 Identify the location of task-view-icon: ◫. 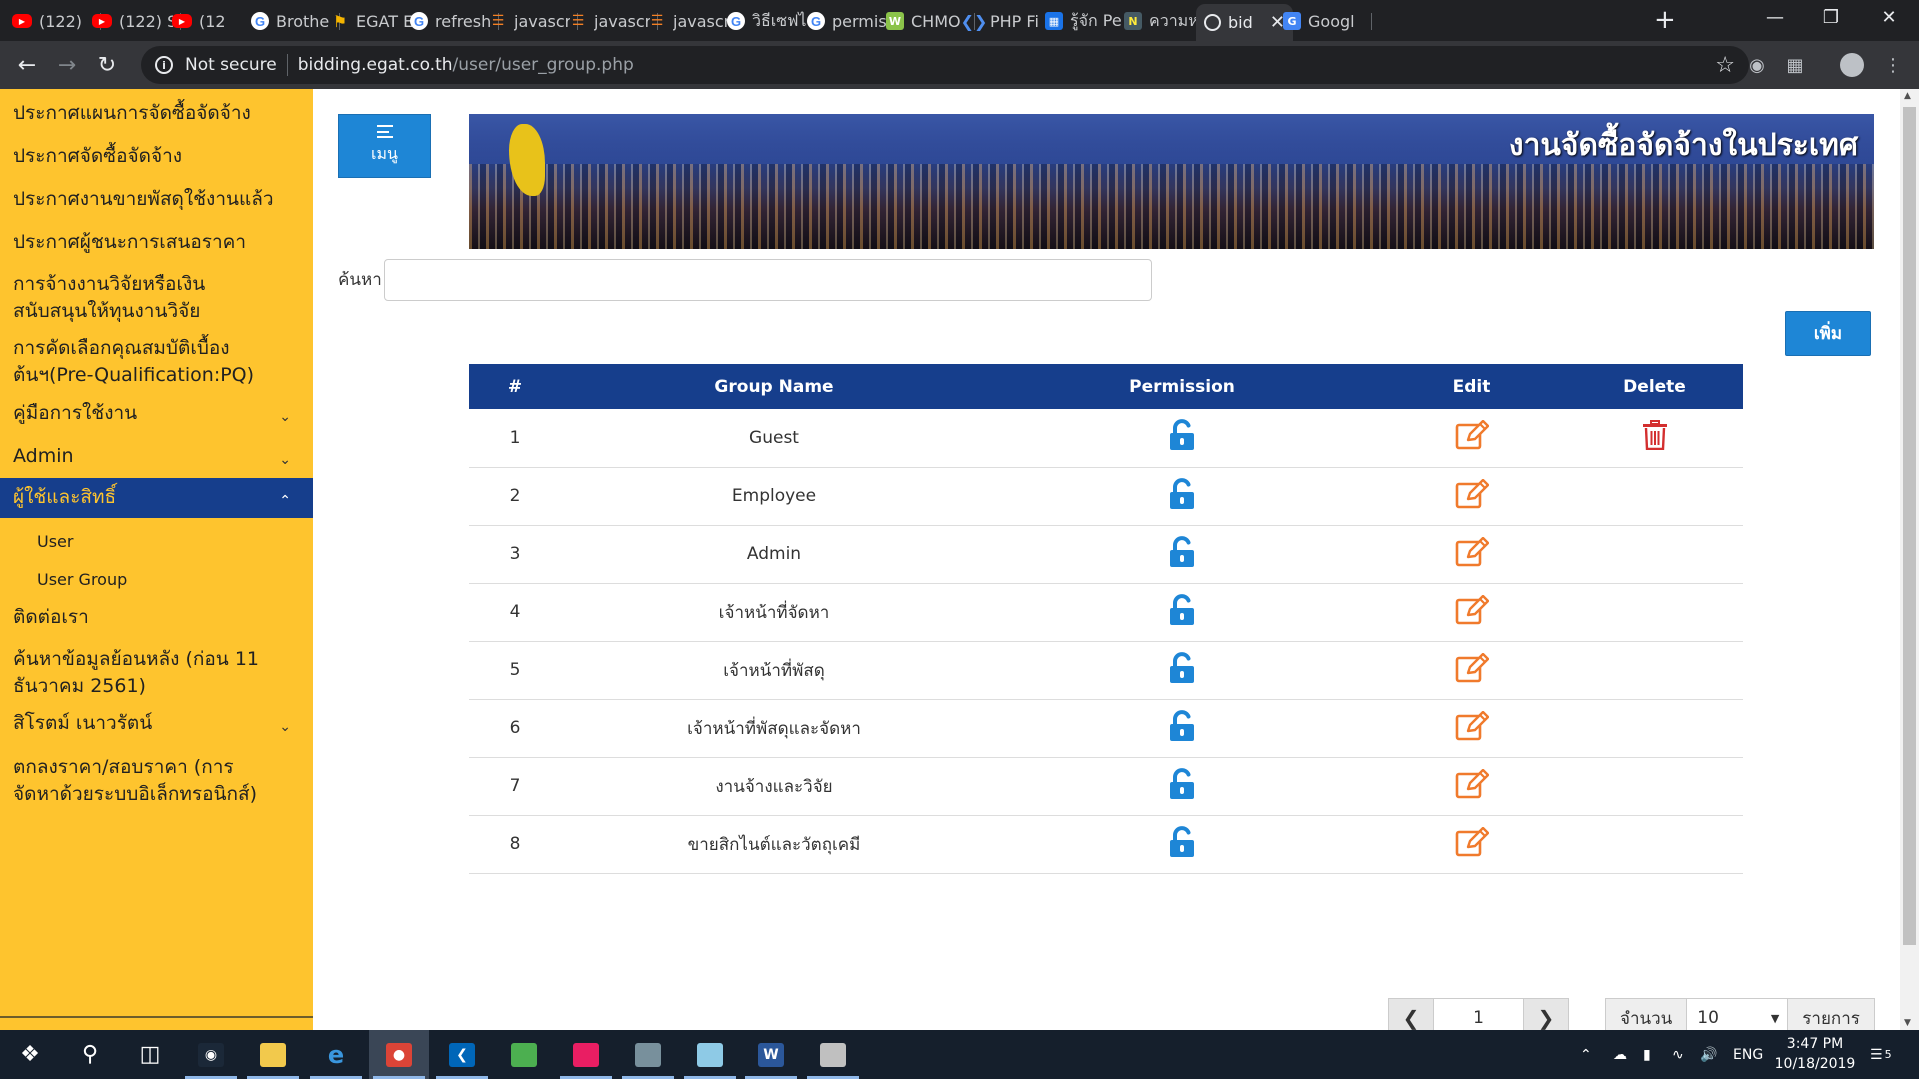
(150, 1054).